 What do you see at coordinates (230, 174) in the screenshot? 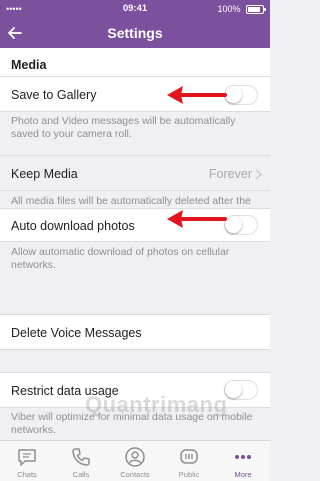
I see `keep-media-value: Forever` at bounding box center [230, 174].